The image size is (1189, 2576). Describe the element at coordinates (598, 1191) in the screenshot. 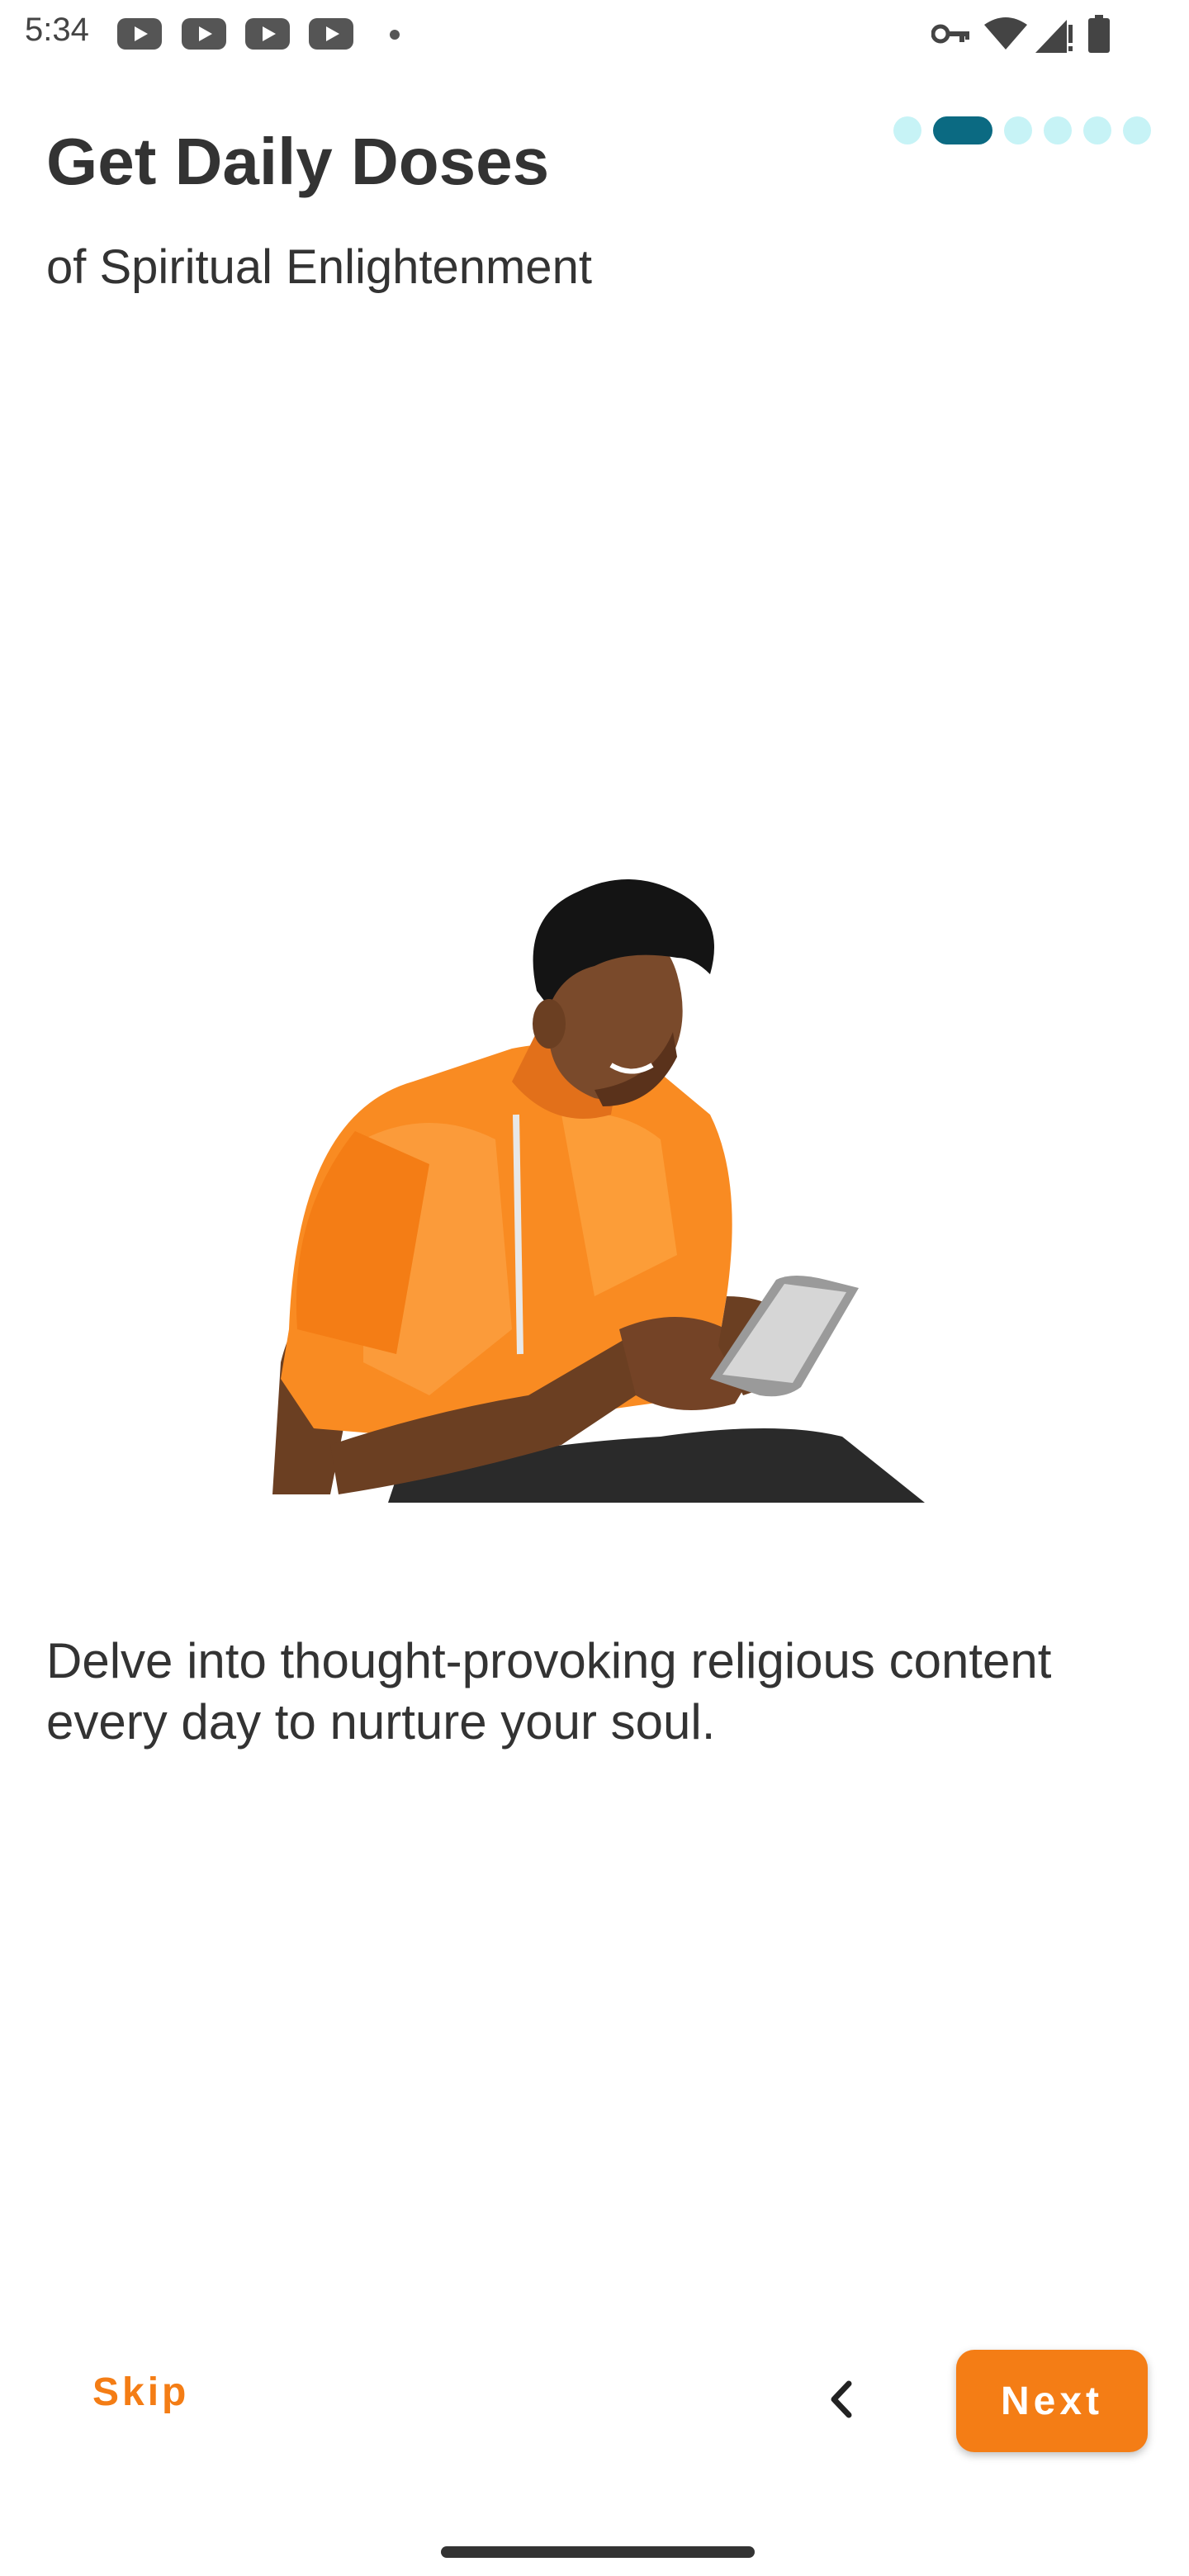

I see `person-with-phone-illustration` at that location.